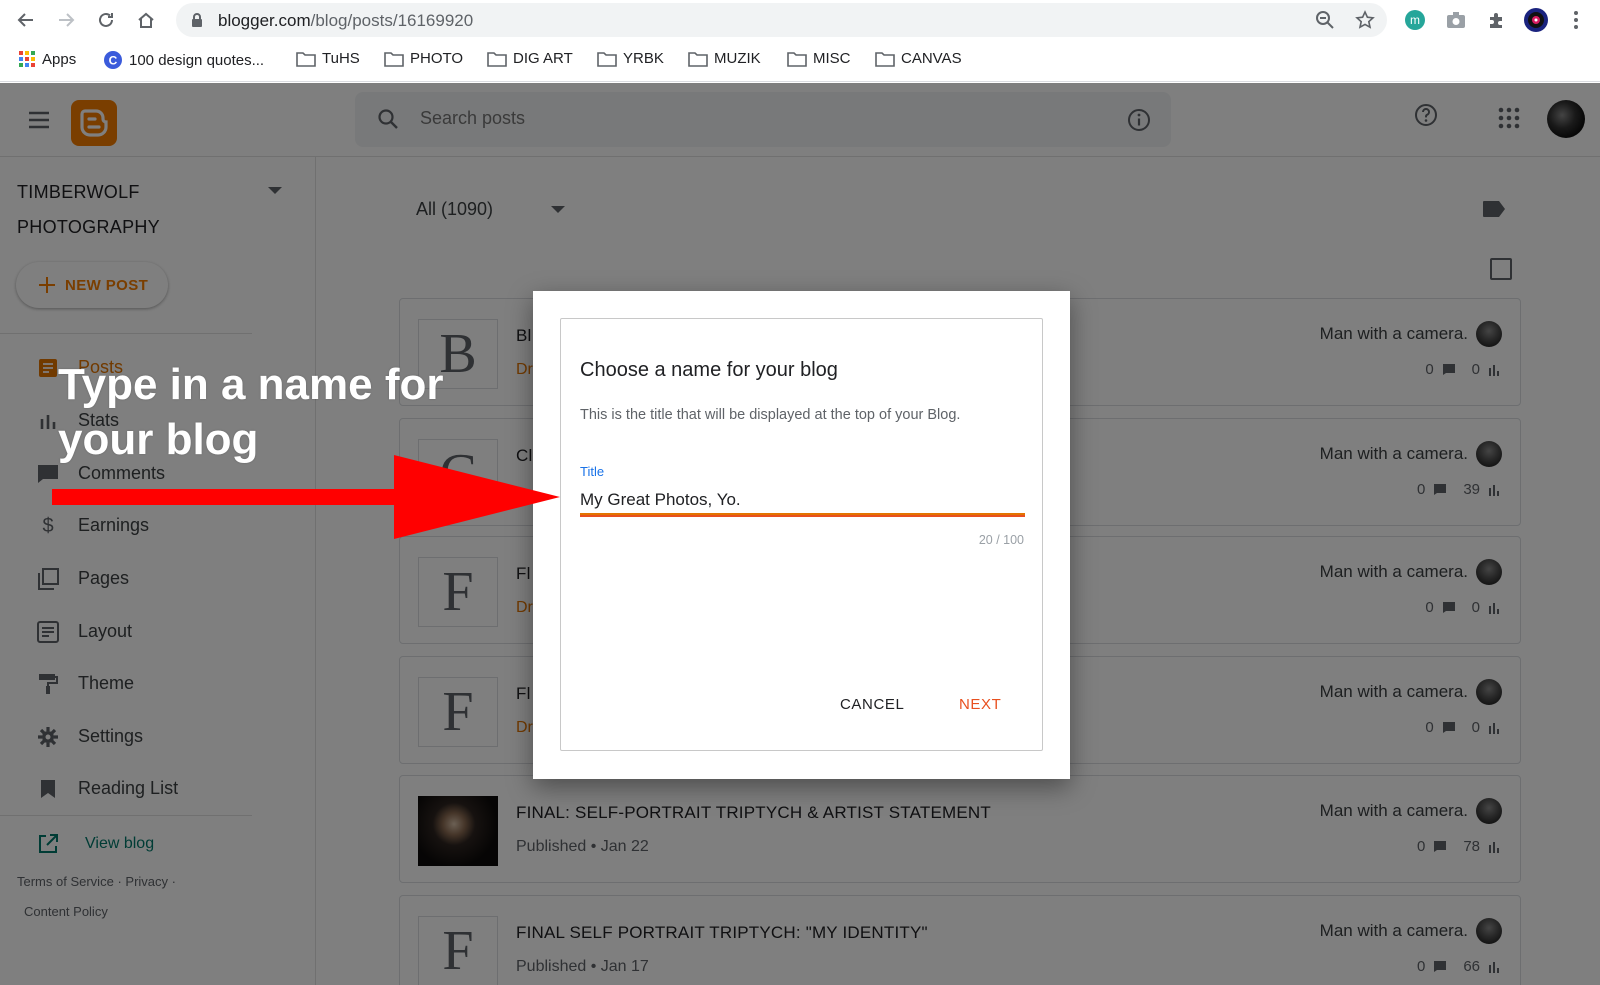 Image resolution: width=1600 pixels, height=985 pixels. I want to click on bookmark-label: TuHS, so click(341, 58).